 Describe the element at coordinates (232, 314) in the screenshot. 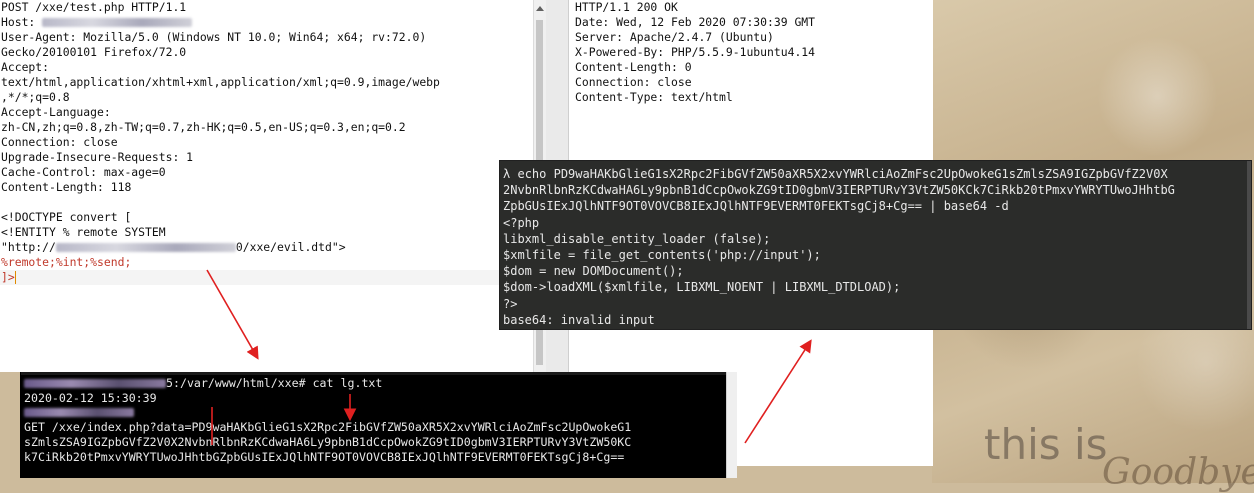

I see `annotation-arrow-request-to-log` at that location.